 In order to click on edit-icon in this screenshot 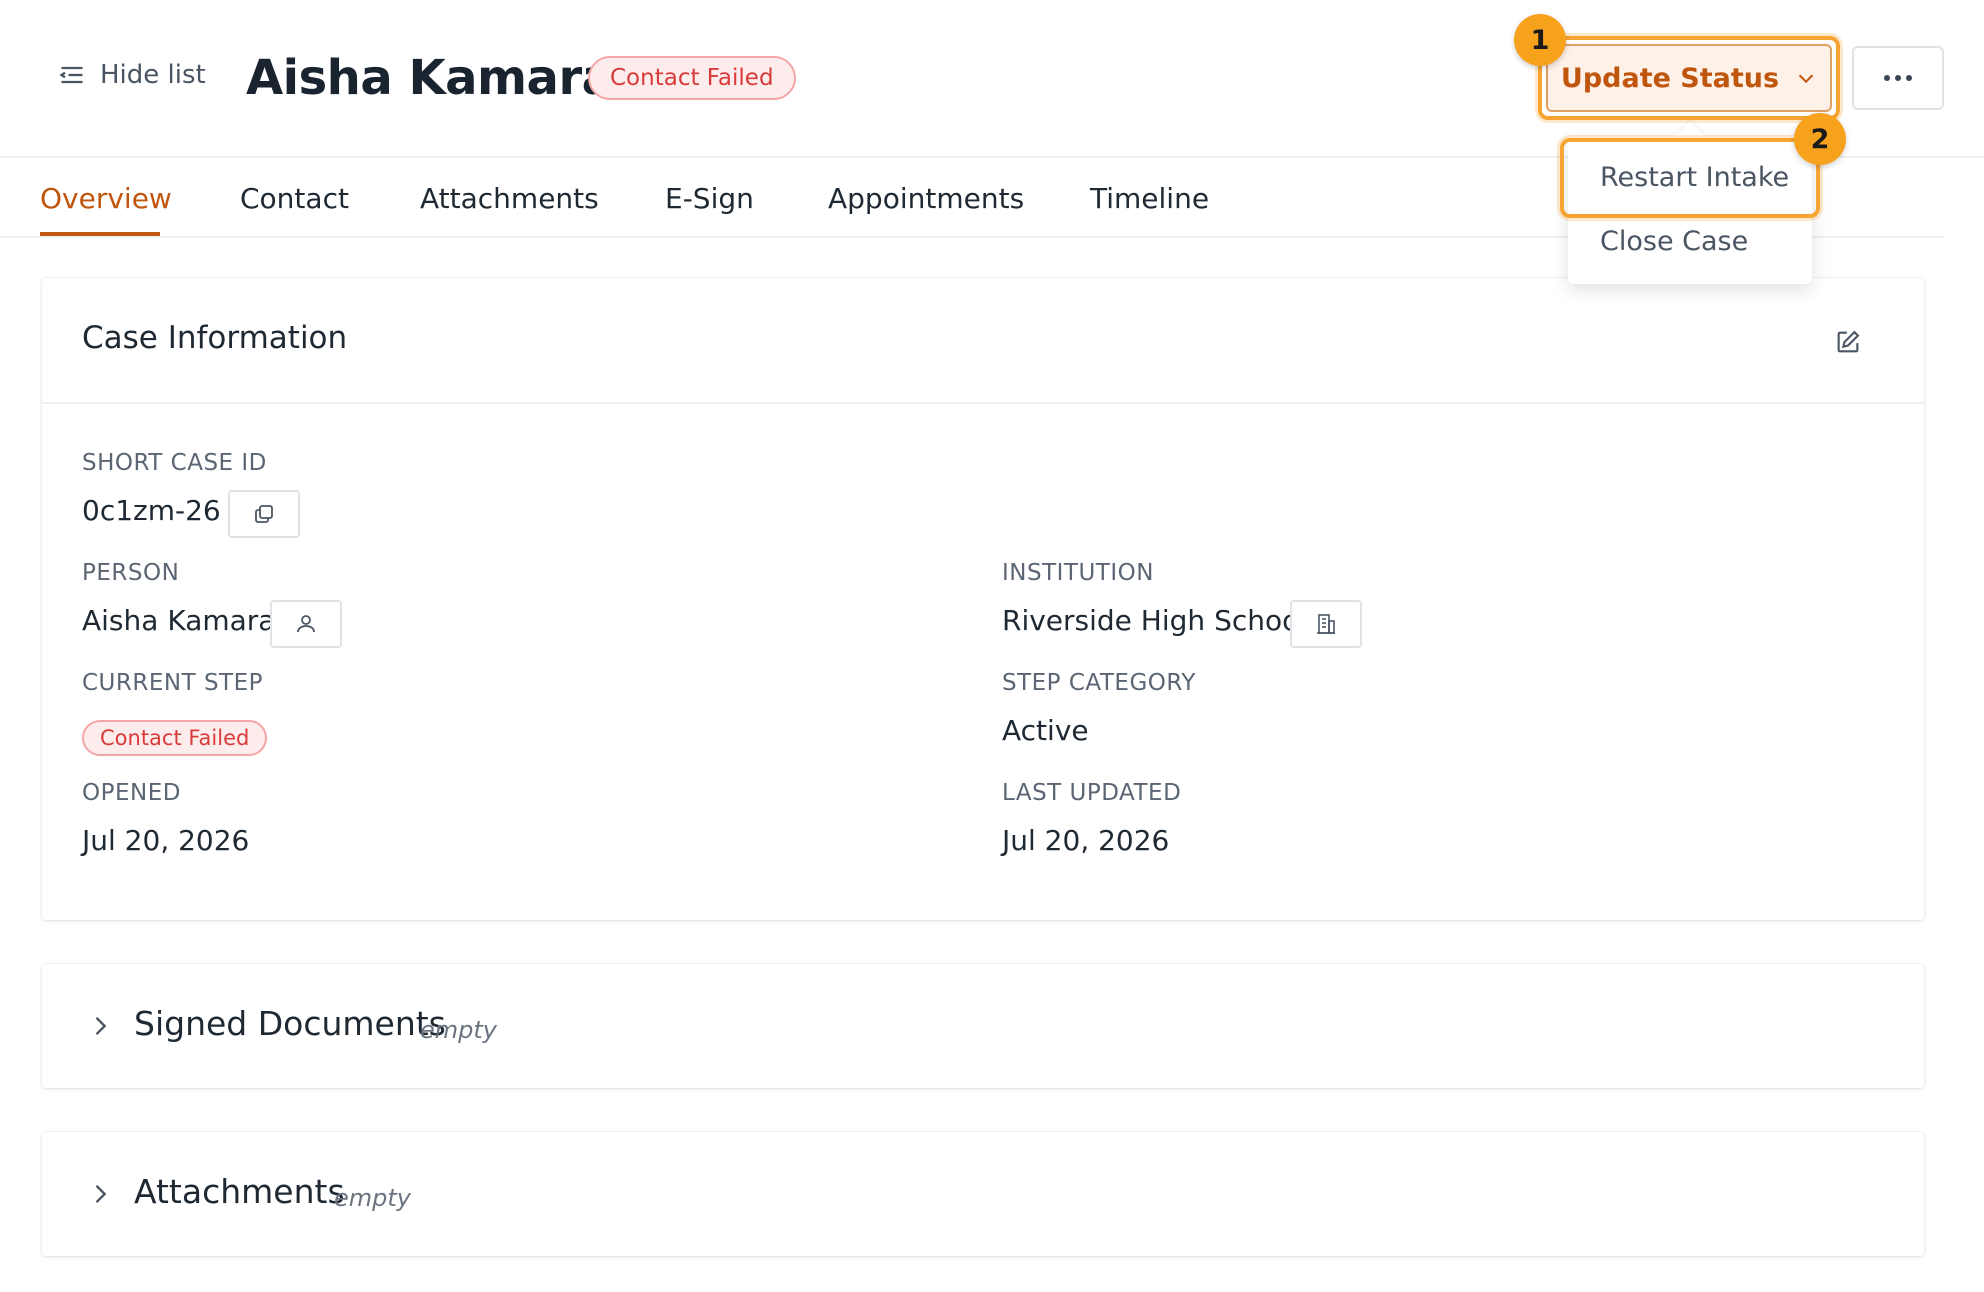, I will do `click(1848, 342)`.